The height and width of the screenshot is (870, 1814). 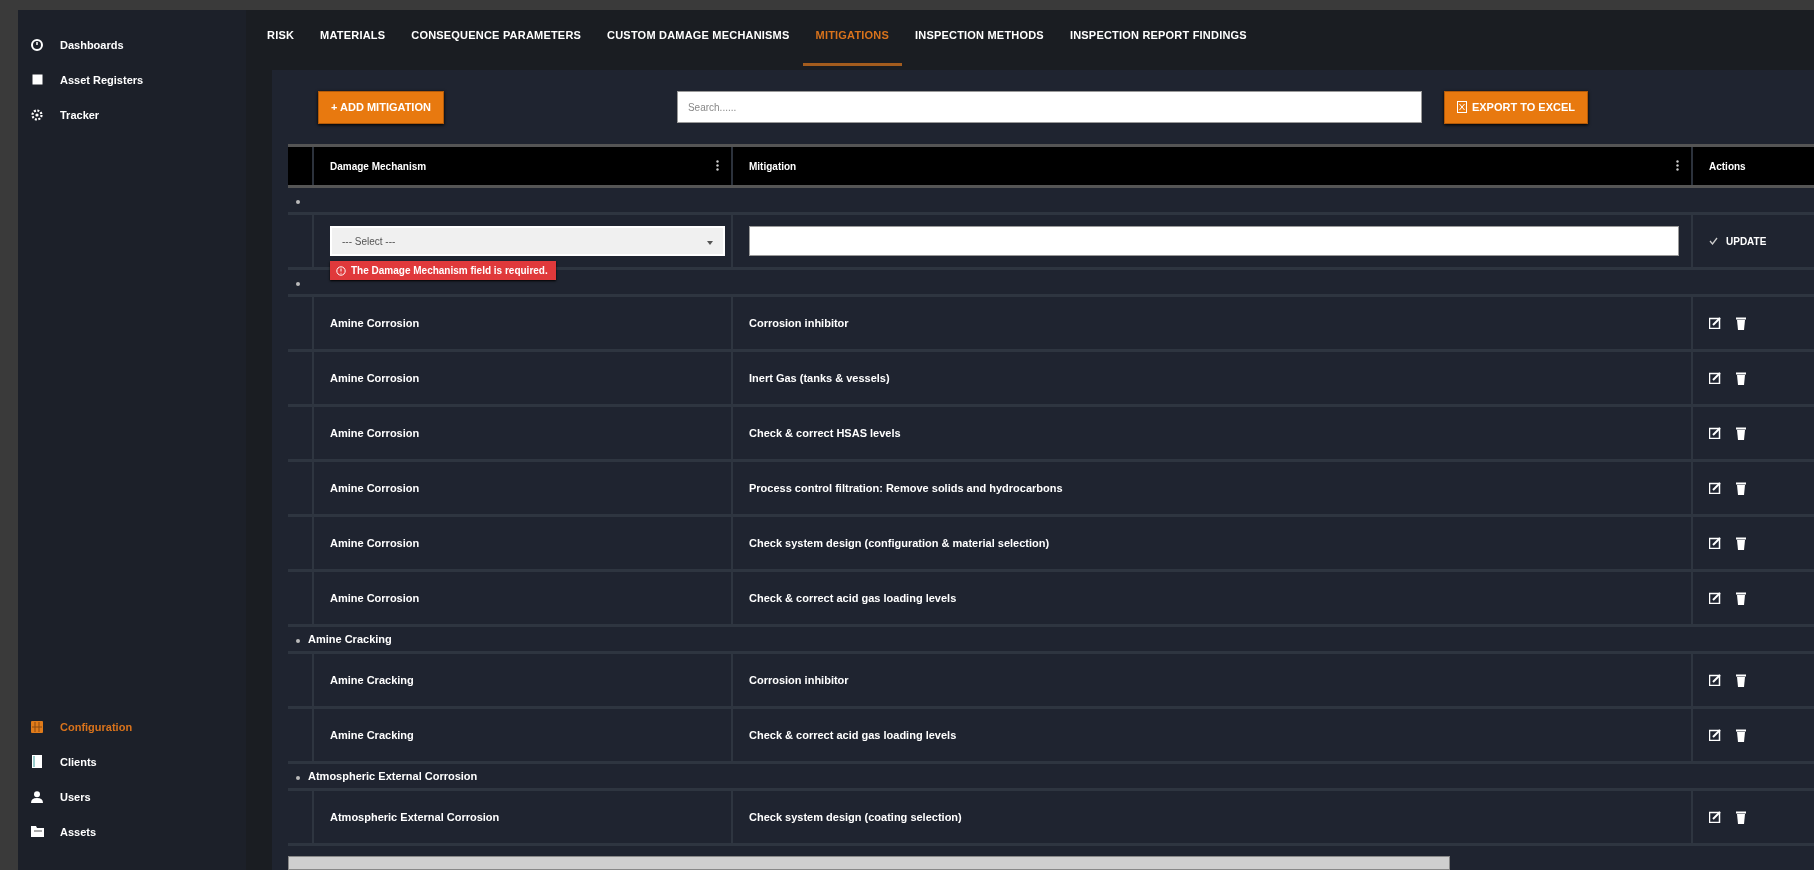 What do you see at coordinates (341, 270) in the screenshot?
I see `error-icon` at bounding box center [341, 270].